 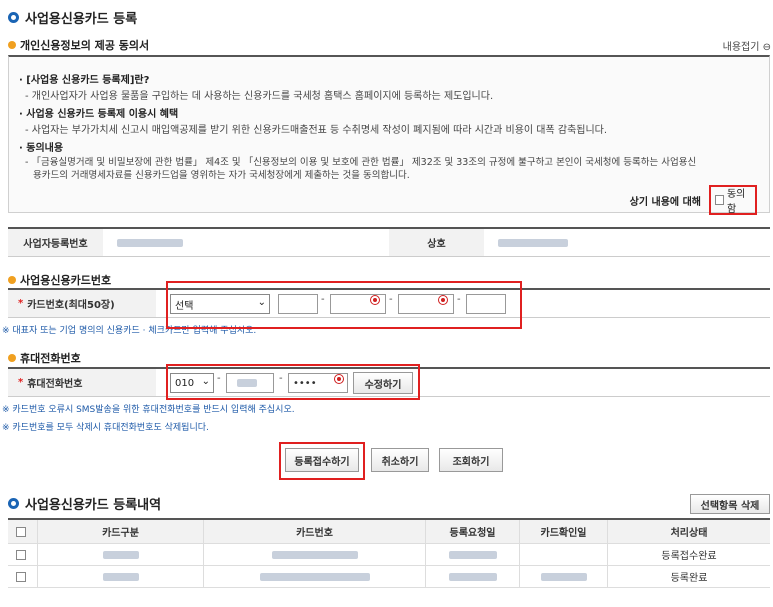 What do you see at coordinates (71, 305) in the screenshot?
I see `card-number-label-text: 카드번호(최대50장)` at bounding box center [71, 305].